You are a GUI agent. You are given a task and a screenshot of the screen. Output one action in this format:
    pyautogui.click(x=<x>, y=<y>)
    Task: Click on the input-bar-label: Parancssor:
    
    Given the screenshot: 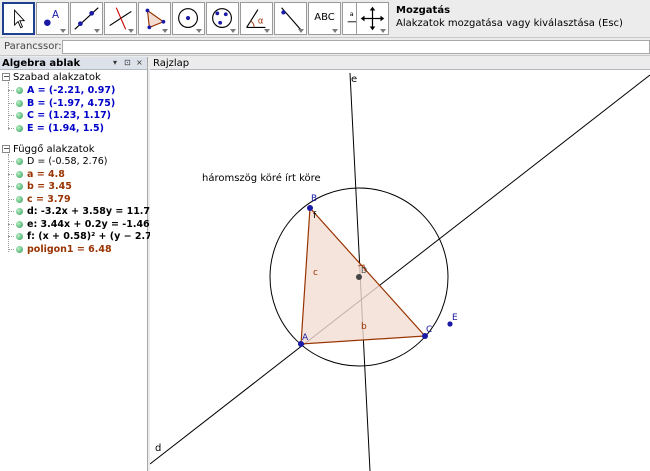 What is the action you would take?
    pyautogui.click(x=33, y=46)
    